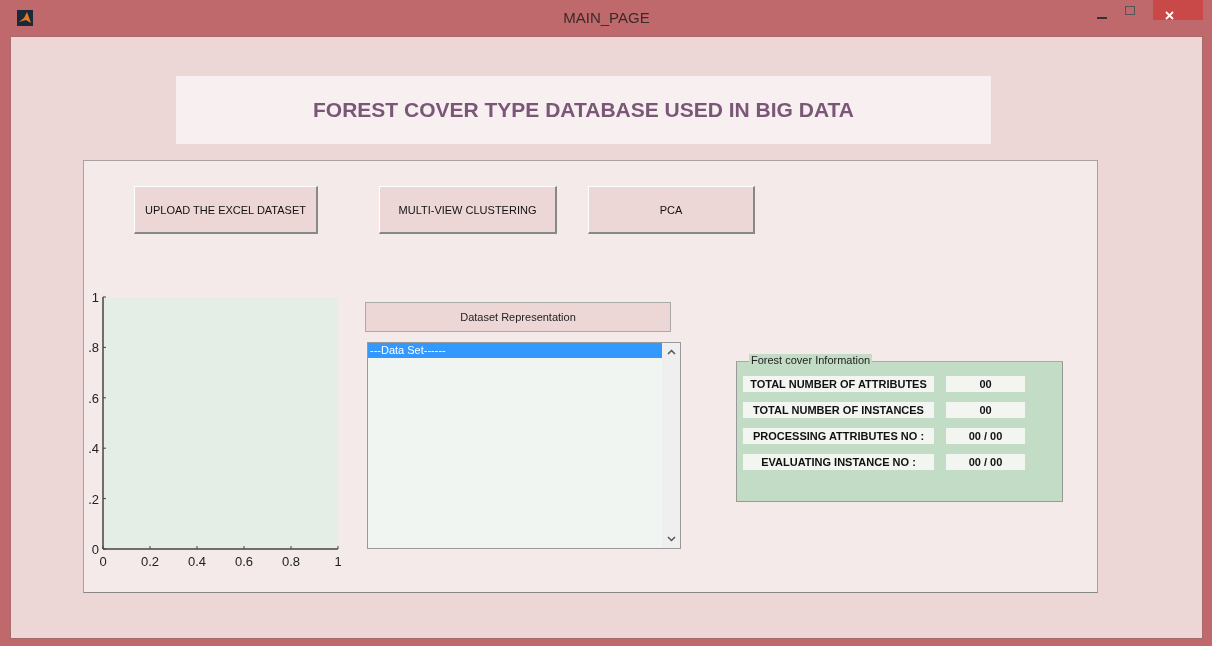 Image resolution: width=1212 pixels, height=646 pixels. What do you see at coordinates (671, 539) in the screenshot?
I see `scroll-down-icon` at bounding box center [671, 539].